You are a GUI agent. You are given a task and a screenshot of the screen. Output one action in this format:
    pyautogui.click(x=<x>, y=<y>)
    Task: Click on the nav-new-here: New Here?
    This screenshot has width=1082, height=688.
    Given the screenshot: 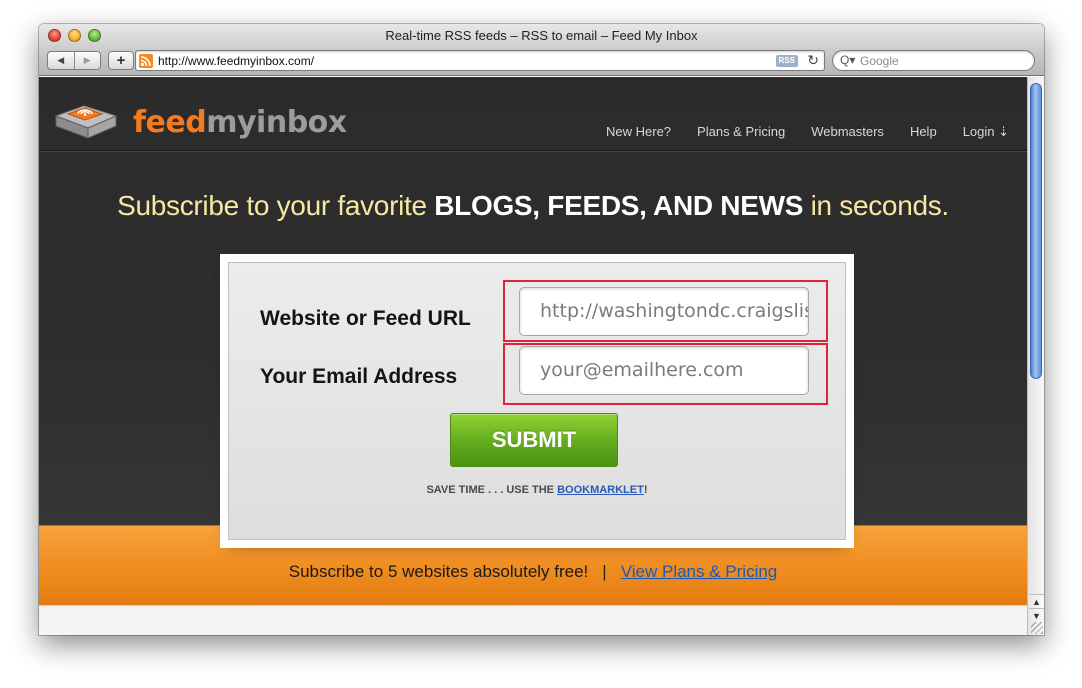 What is the action you would take?
    pyautogui.click(x=638, y=132)
    